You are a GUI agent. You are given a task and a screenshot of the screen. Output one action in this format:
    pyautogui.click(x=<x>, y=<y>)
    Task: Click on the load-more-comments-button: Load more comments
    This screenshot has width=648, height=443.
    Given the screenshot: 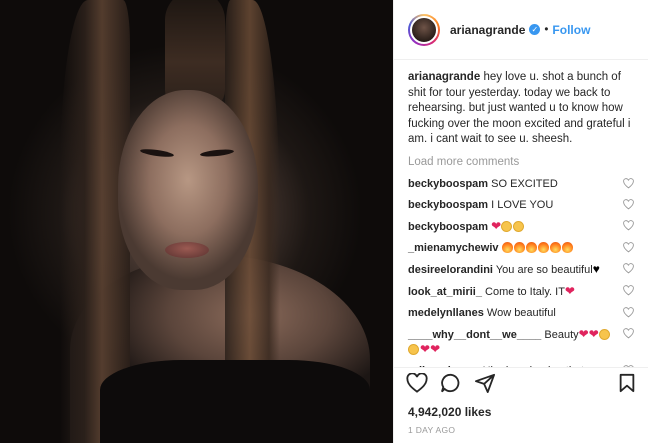 What is the action you would take?
    pyautogui.click(x=521, y=162)
    